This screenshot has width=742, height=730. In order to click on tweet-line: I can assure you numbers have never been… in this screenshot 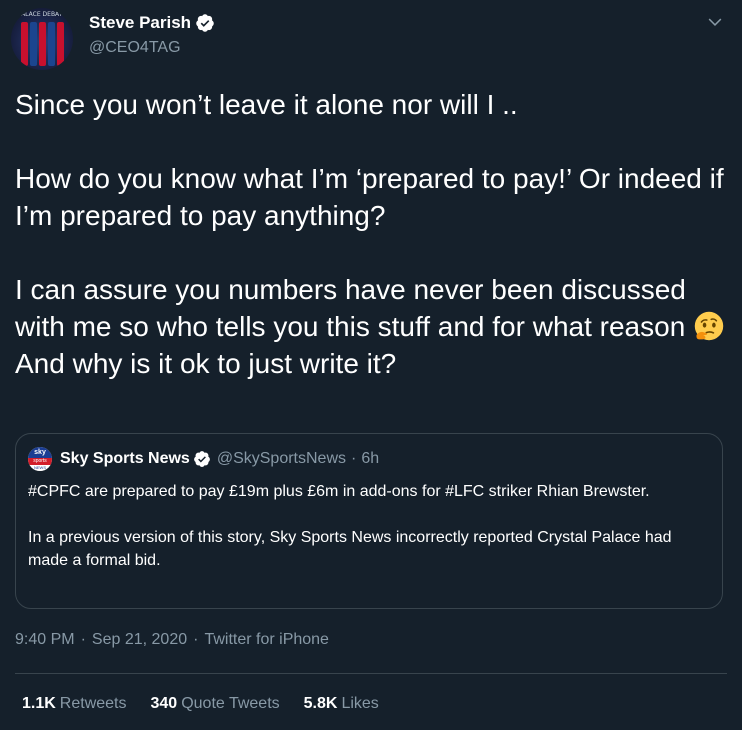, I will do `click(371, 308)`.